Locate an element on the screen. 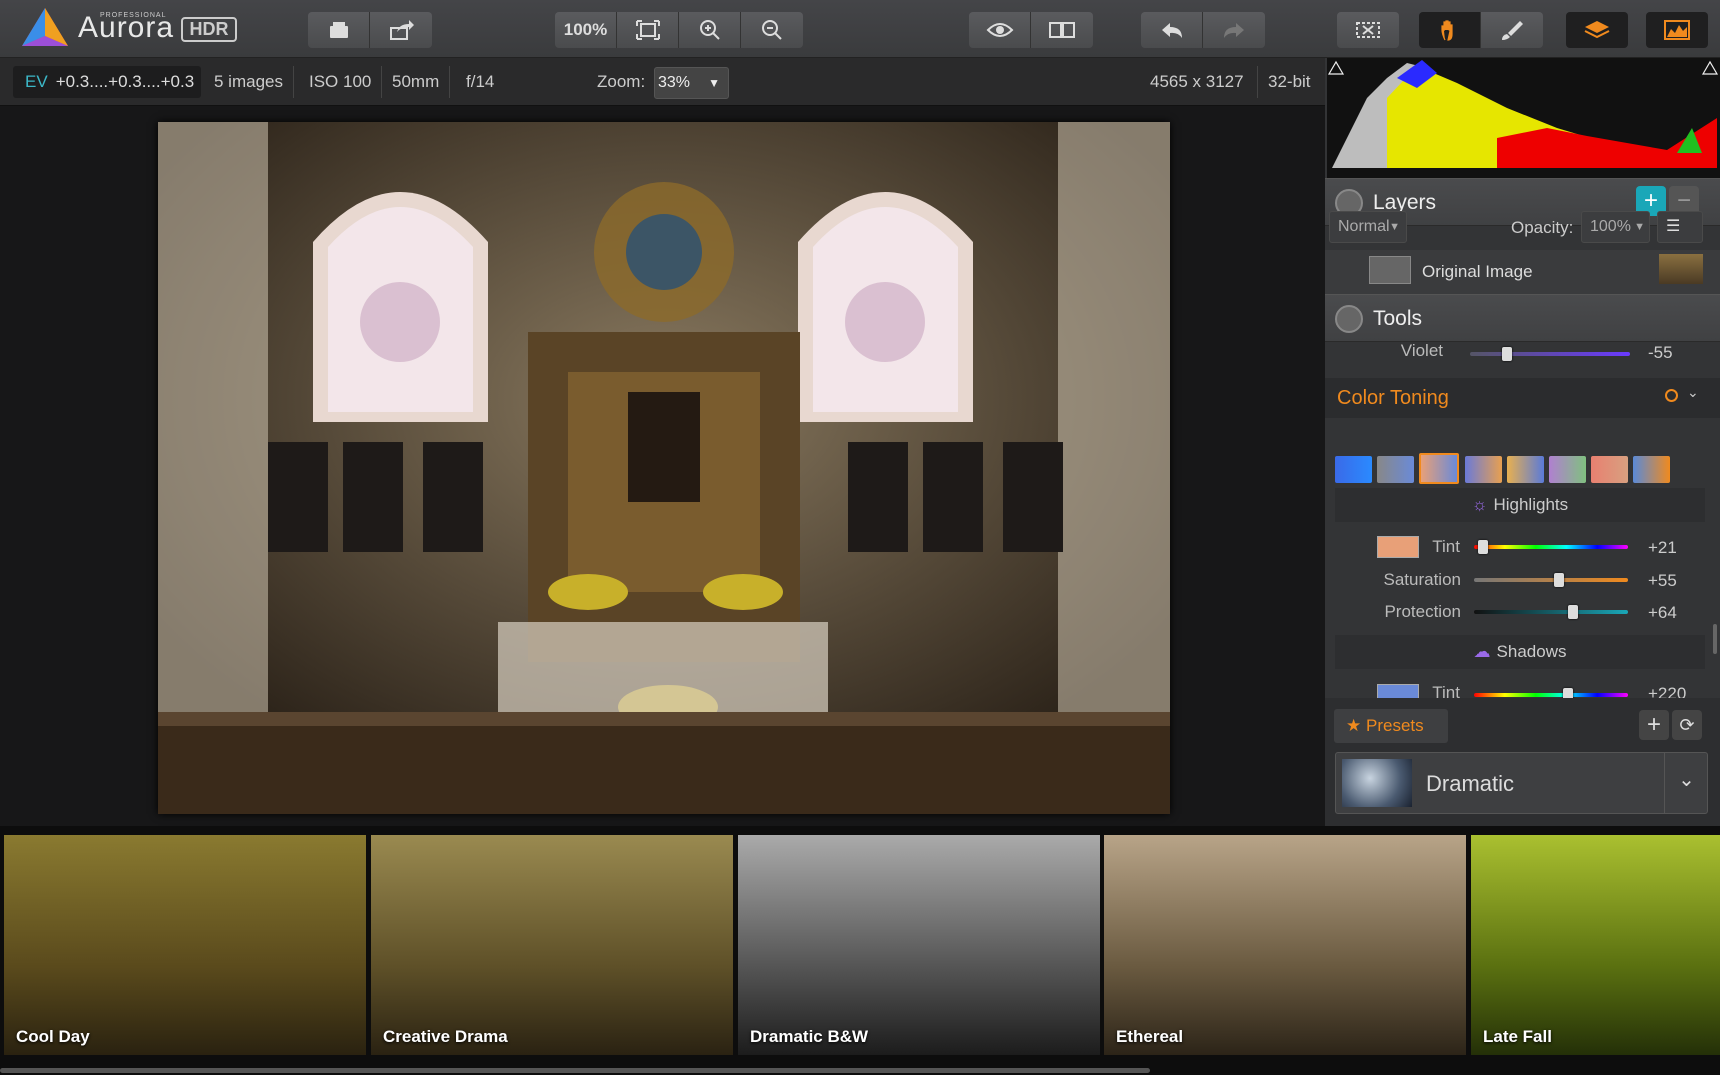 The width and height of the screenshot is (1720, 1075). protection-label: Protection is located at coordinates (1422, 611).